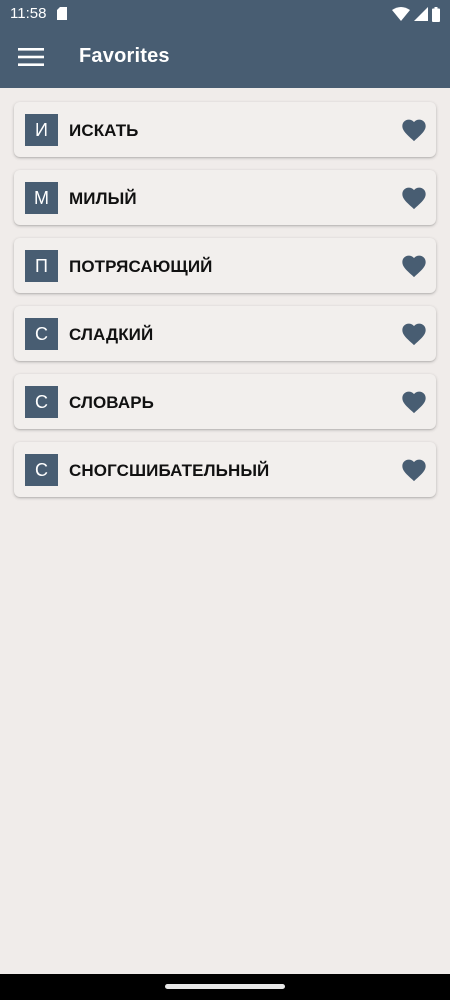 The height and width of the screenshot is (1000, 450). Describe the element at coordinates (225, 129) in the screenshot. I see `favorite-item: И ИСКАТЬ` at that location.